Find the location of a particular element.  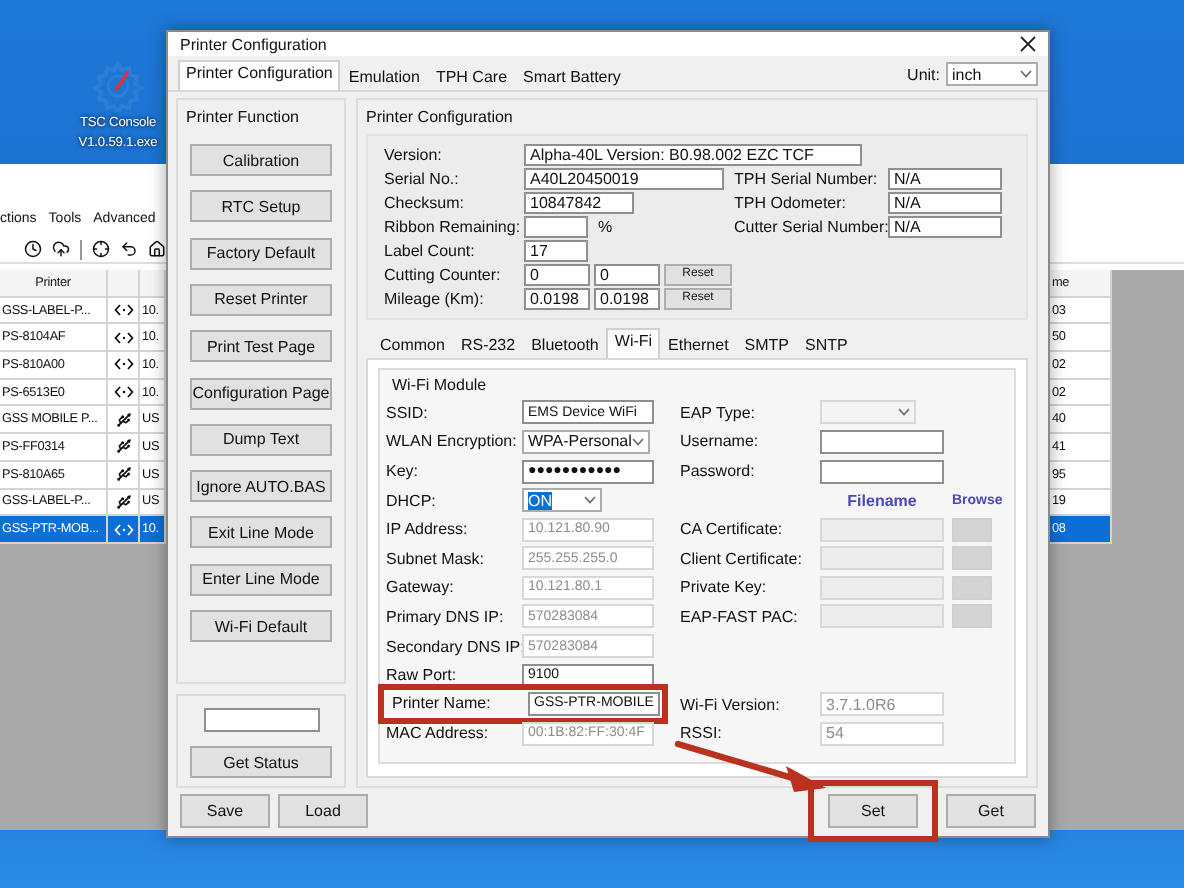

version-field: Alpha-40L Version: B0.98.002 EZC TCF is located at coordinates (693, 154).